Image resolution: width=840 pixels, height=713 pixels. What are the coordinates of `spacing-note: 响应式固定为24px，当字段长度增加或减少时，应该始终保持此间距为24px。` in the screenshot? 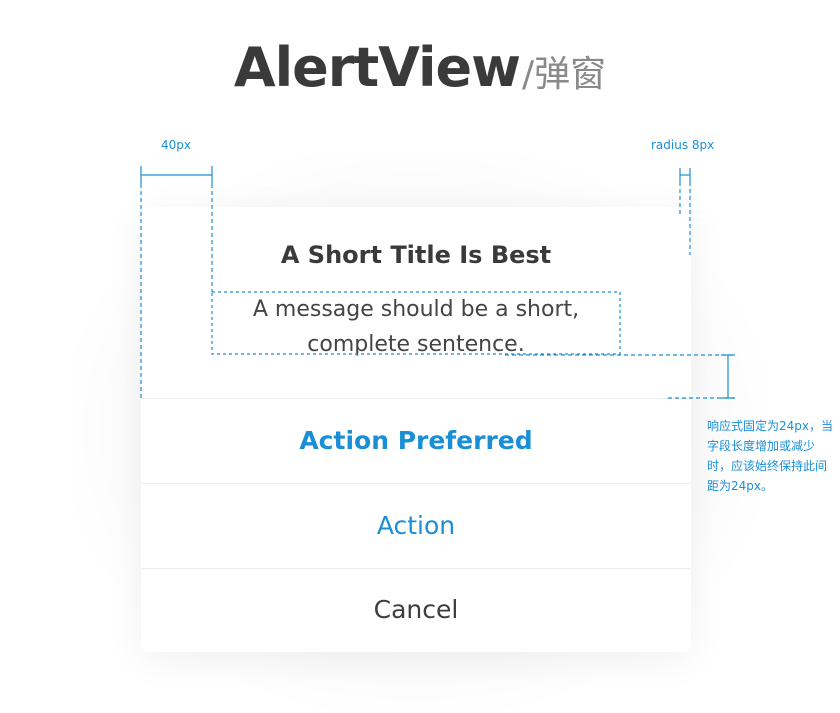 It's located at (770, 456).